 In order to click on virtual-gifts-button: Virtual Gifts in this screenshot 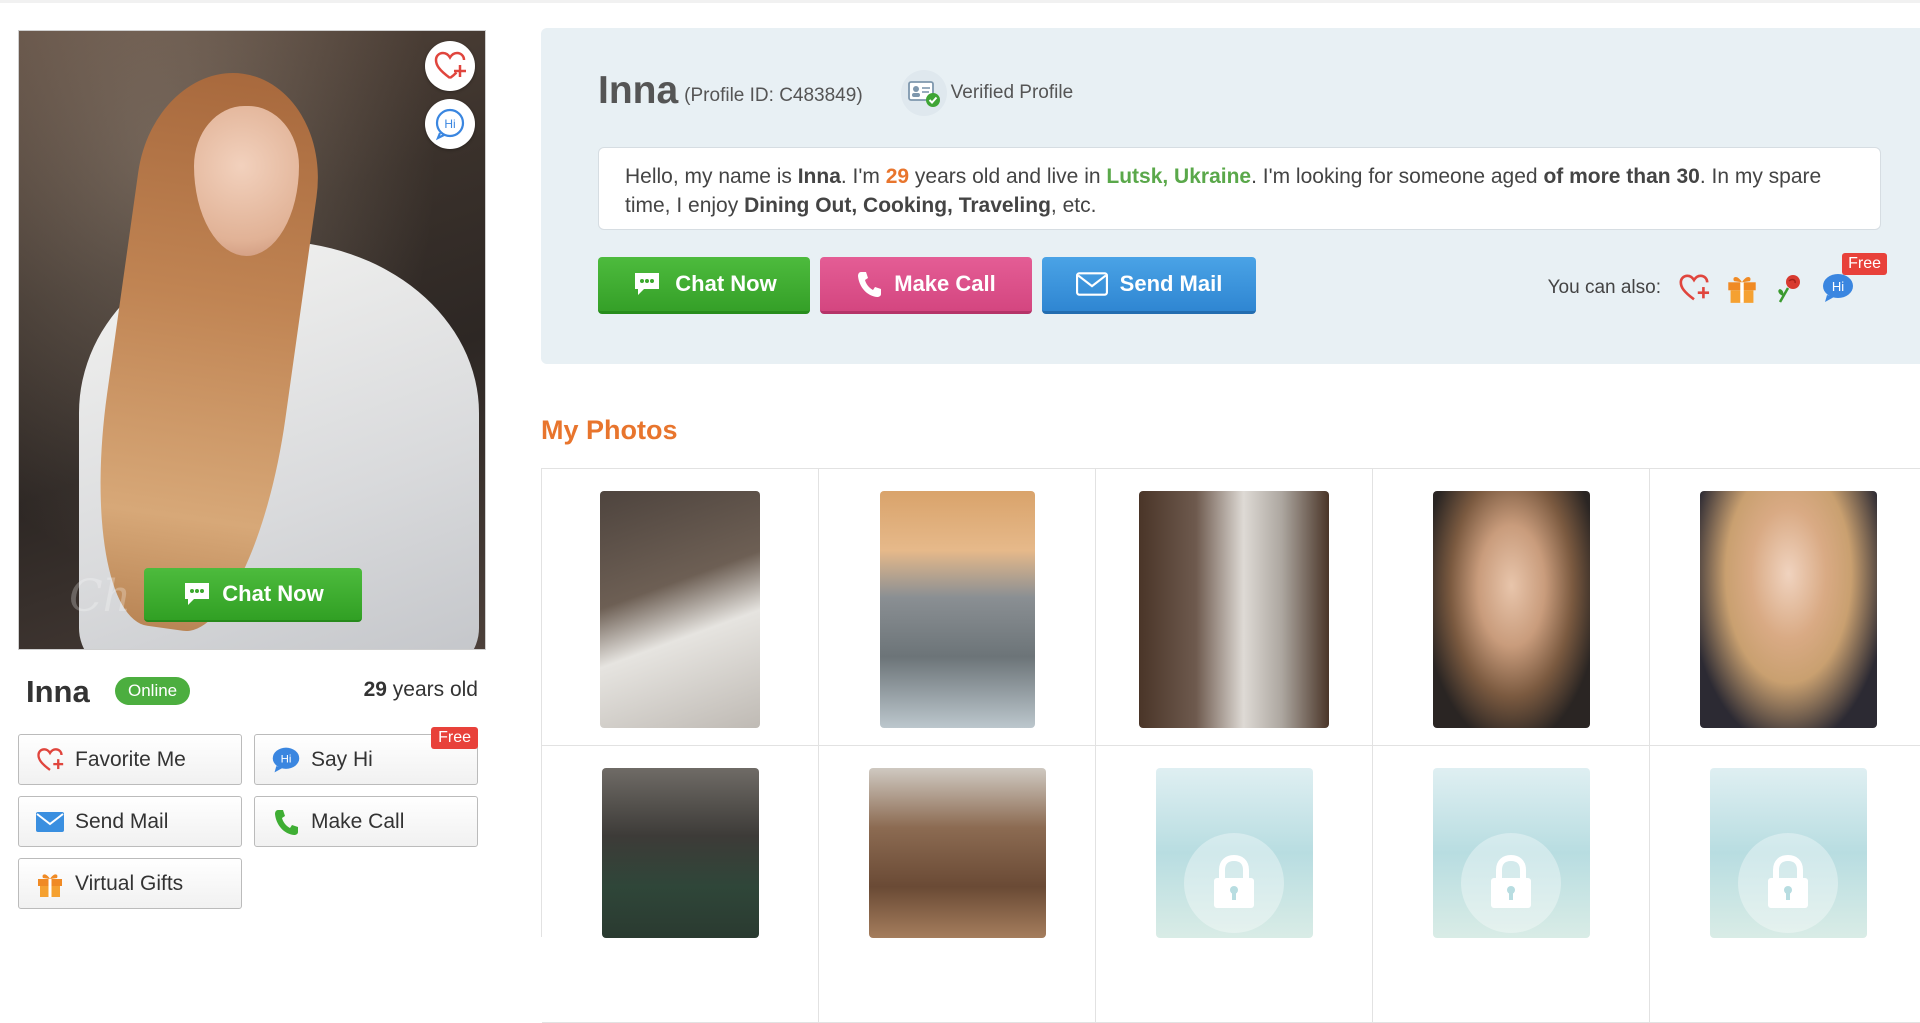, I will do `click(130, 883)`.